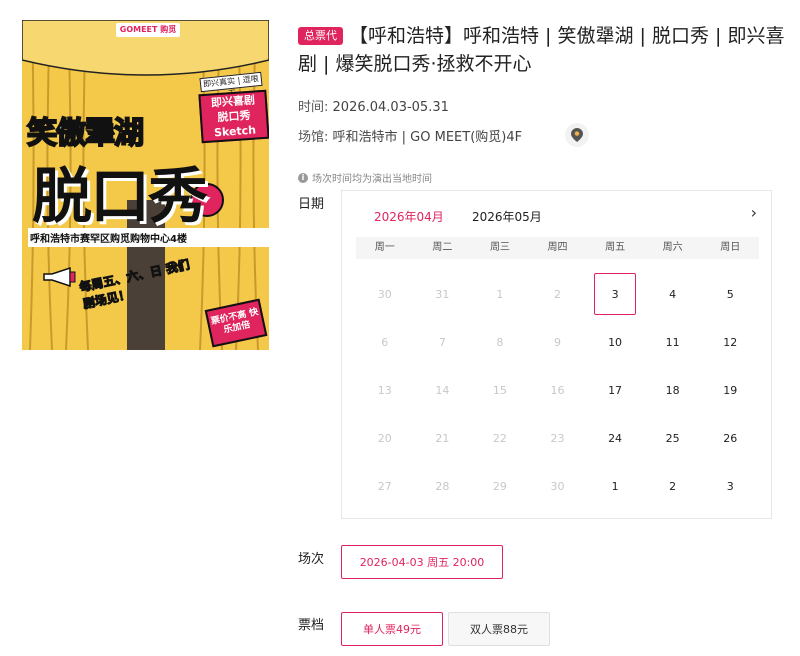 The height and width of the screenshot is (656, 800). I want to click on calendar-day-number: 17, so click(615, 390).